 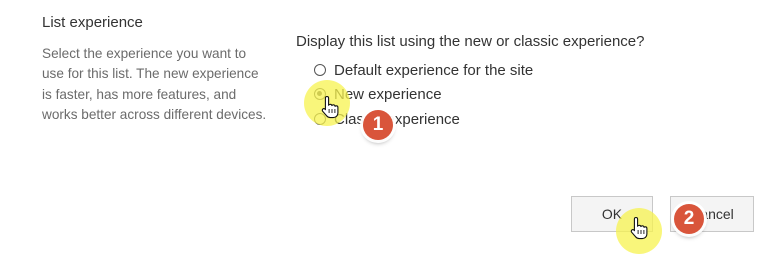 I want to click on option-default-experience: Default experience for the site, so click(x=423, y=70).